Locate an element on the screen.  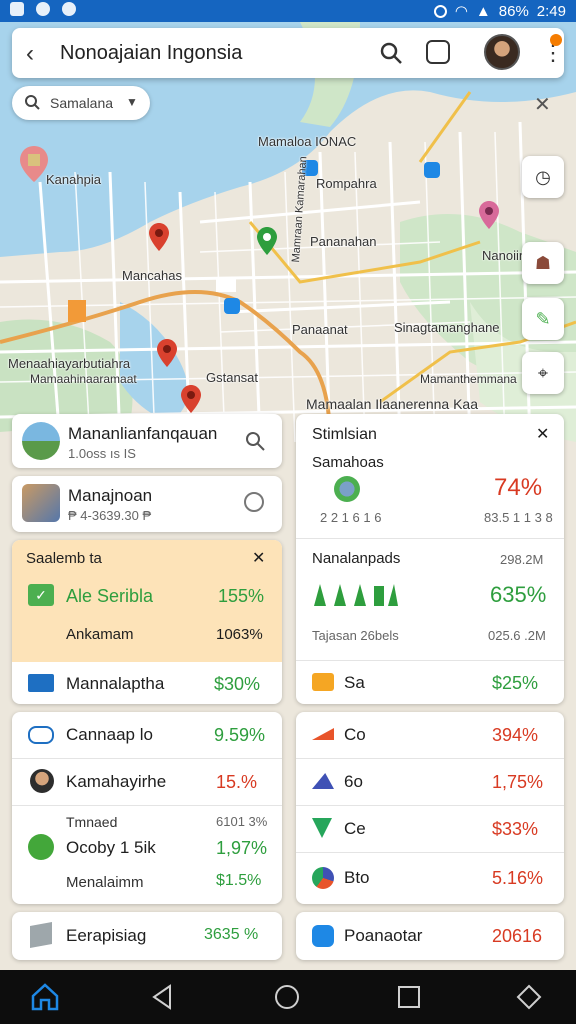
place-card: Manajnoan ₱ 4-3639.30 ₱ is located at coordinates (147, 504).